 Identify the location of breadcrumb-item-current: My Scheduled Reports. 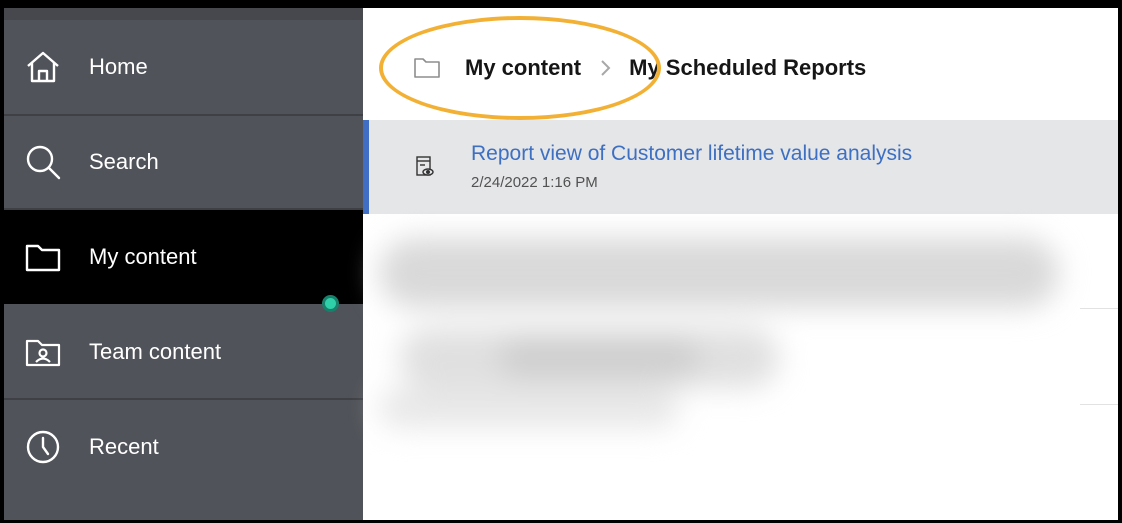
(748, 67).